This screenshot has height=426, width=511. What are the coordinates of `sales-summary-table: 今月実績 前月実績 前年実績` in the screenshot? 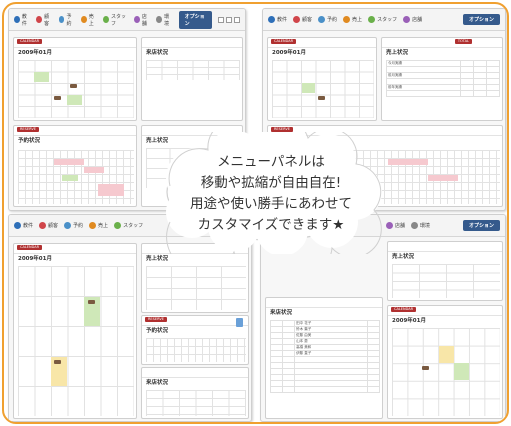 It's located at (443, 78).